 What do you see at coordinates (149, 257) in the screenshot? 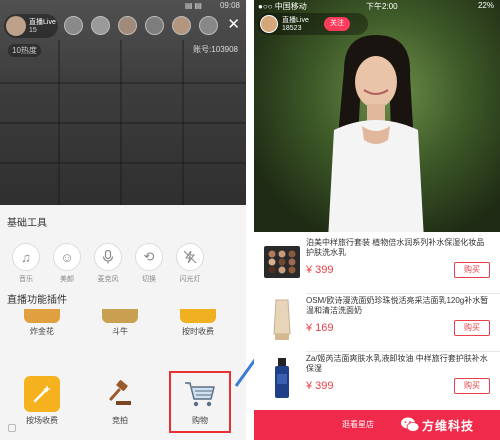
I see `camera-switch-icon: ⟲` at bounding box center [149, 257].